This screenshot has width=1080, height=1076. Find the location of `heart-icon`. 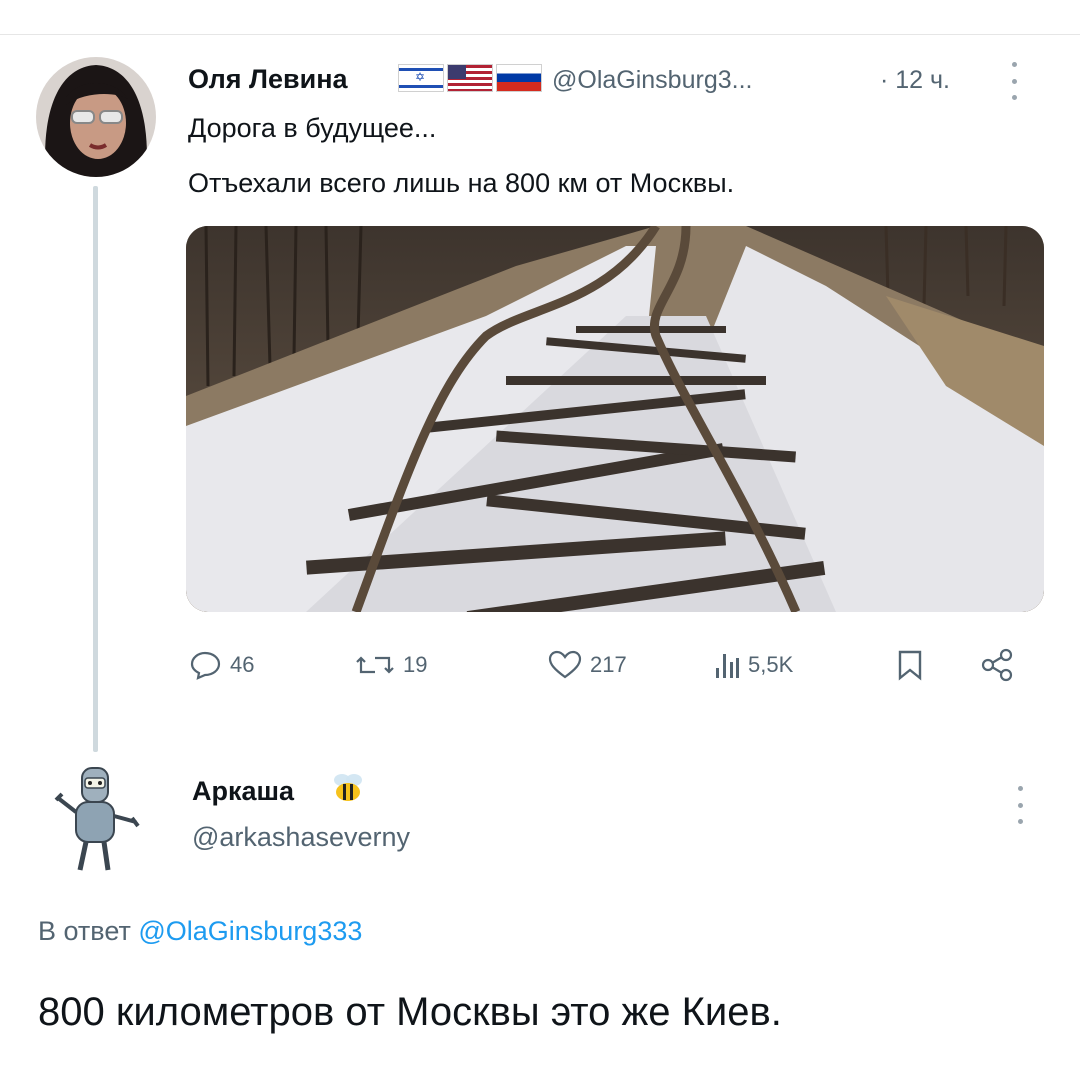

heart-icon is located at coordinates (565, 664).